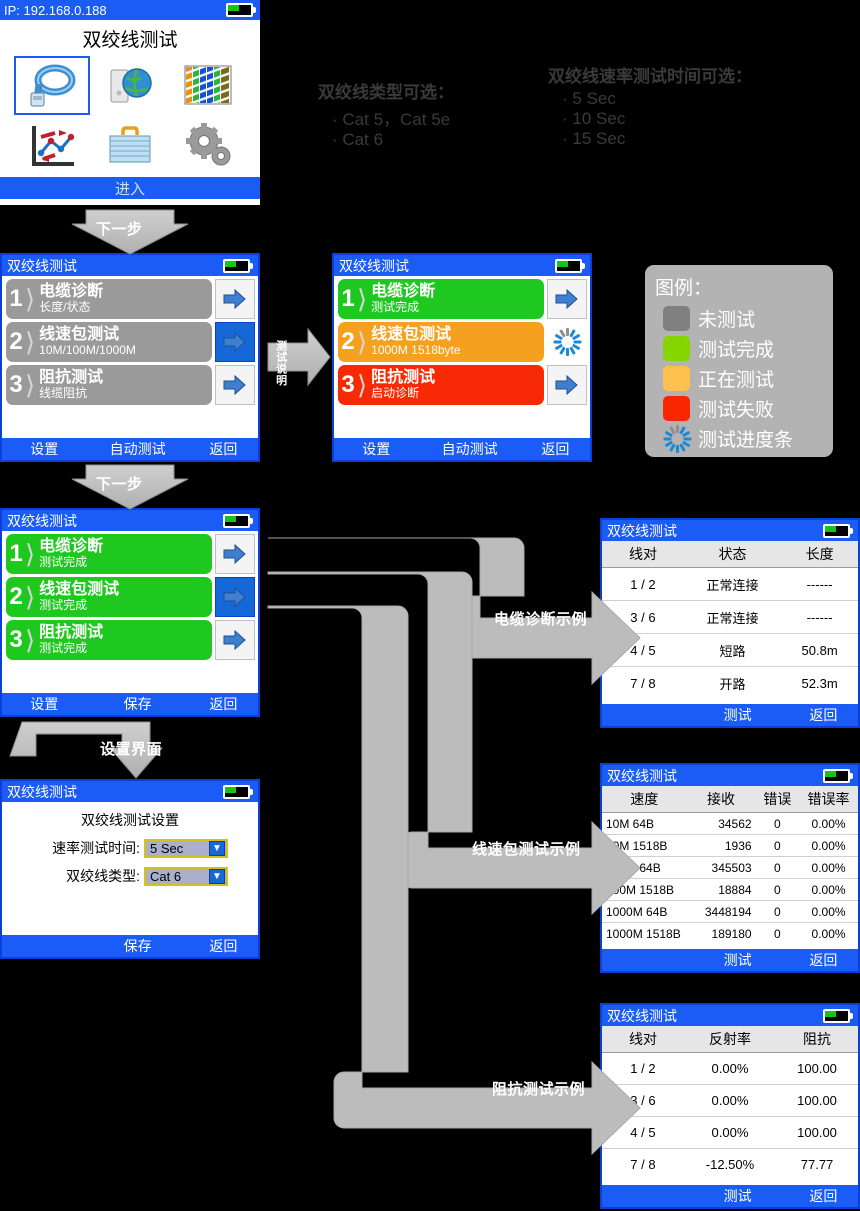 This screenshot has width=860, height=1211. Describe the element at coordinates (721, 867) in the screenshot. I see `cell-received: 345503` at that location.